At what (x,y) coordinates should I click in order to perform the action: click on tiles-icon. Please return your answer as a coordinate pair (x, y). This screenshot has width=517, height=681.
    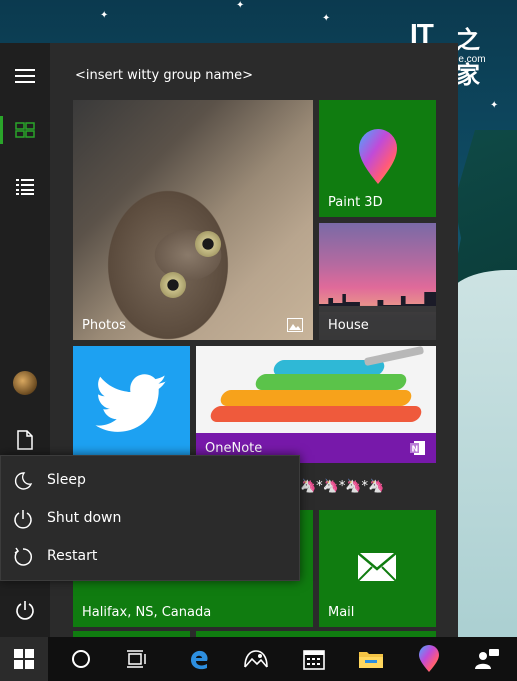
    Looking at the image, I should click on (25, 130).